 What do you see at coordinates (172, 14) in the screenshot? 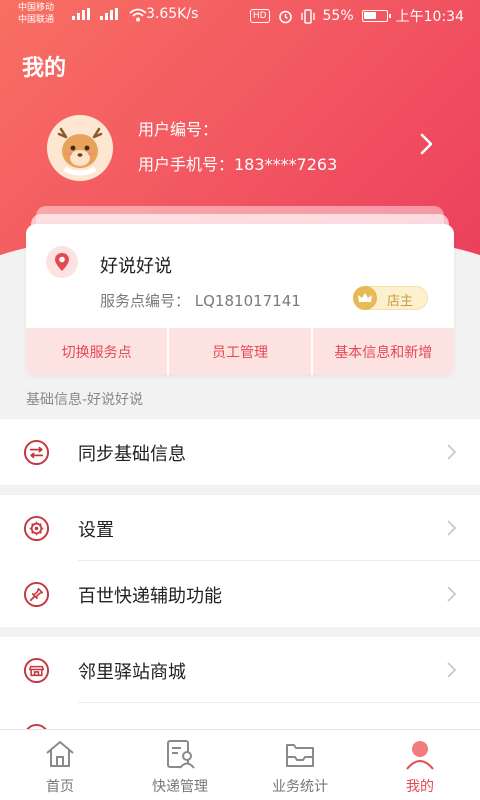
I see `network-speed: 3.65K/s` at bounding box center [172, 14].